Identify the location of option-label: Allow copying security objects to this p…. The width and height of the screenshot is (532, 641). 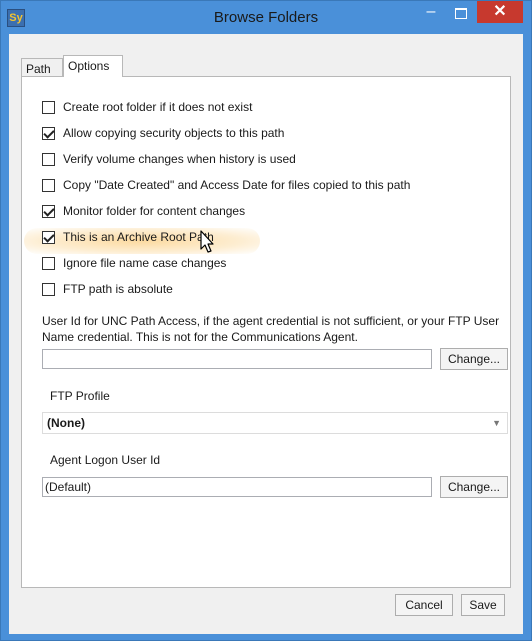
(174, 133).